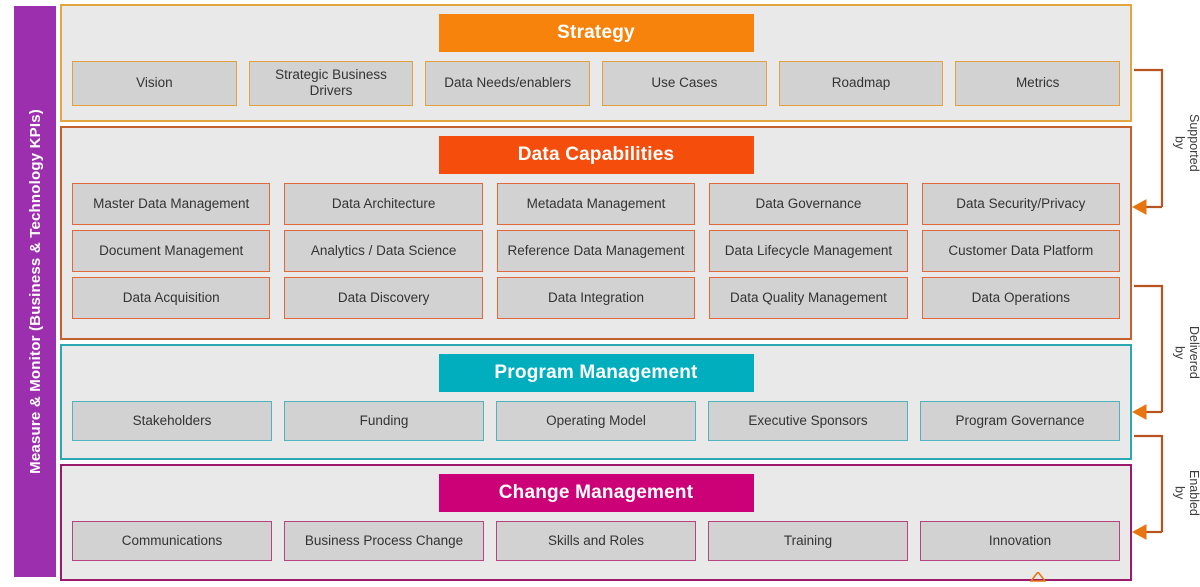  I want to click on section-change-management-banner: Change Management, so click(596, 493).